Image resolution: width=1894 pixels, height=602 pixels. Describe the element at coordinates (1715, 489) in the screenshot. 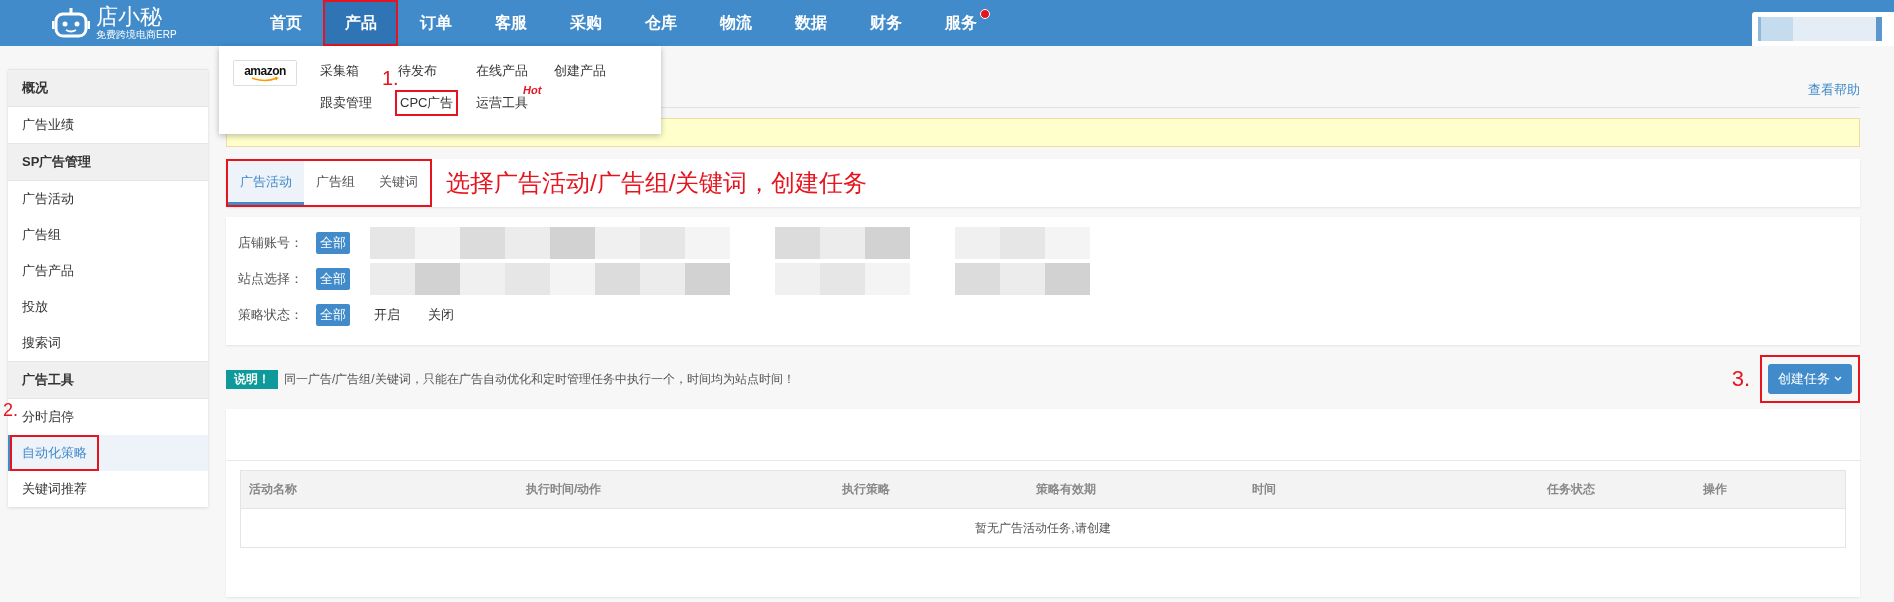

I see `column-header: 操作` at that location.